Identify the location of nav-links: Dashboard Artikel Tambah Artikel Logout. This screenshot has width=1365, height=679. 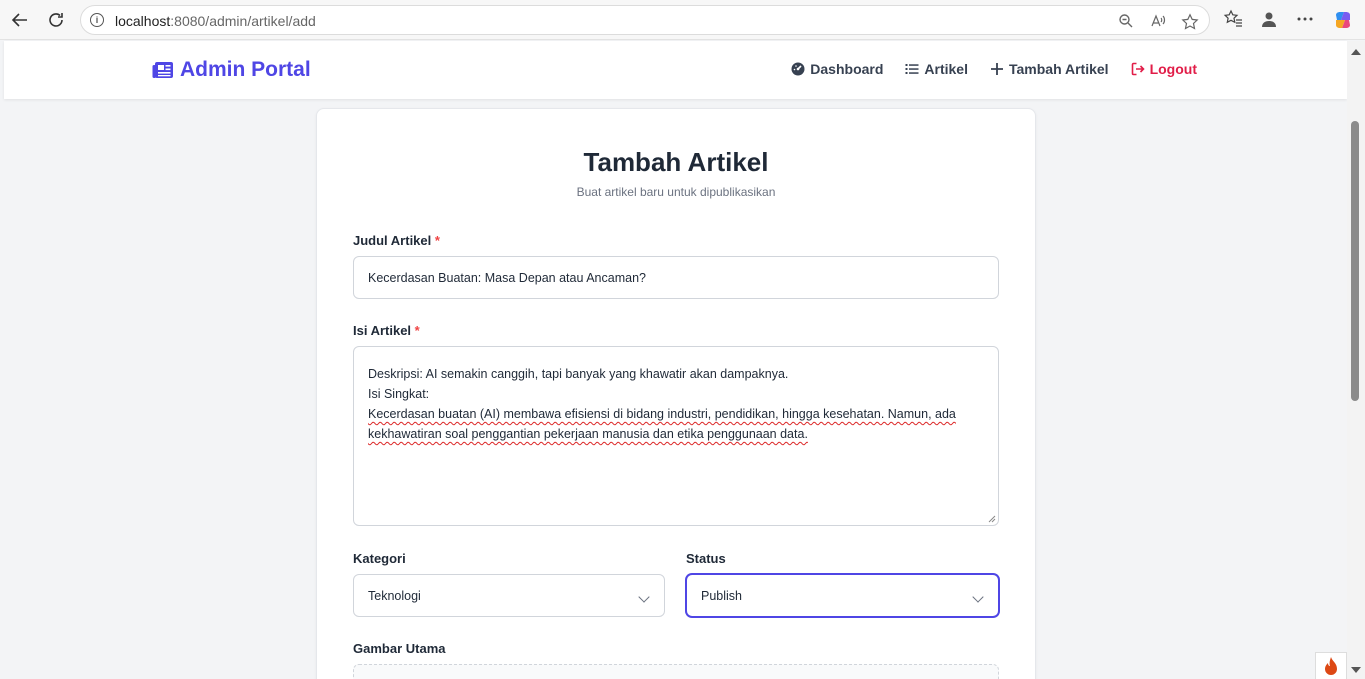
(994, 69).